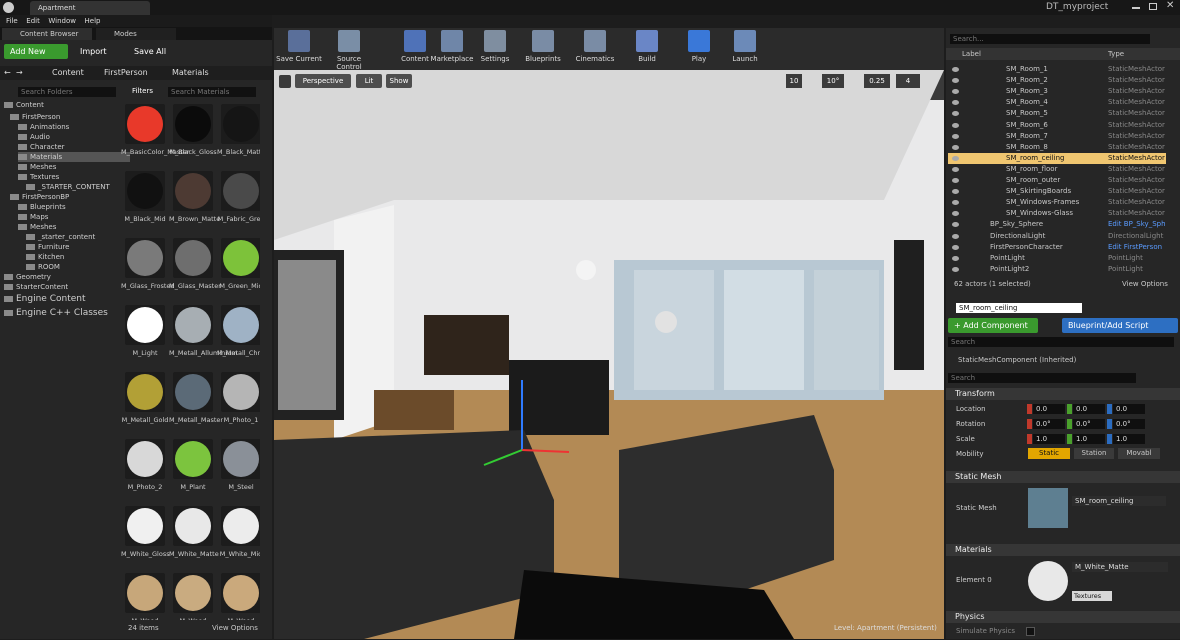  I want to click on details-search-input: Search, so click(1042, 378).